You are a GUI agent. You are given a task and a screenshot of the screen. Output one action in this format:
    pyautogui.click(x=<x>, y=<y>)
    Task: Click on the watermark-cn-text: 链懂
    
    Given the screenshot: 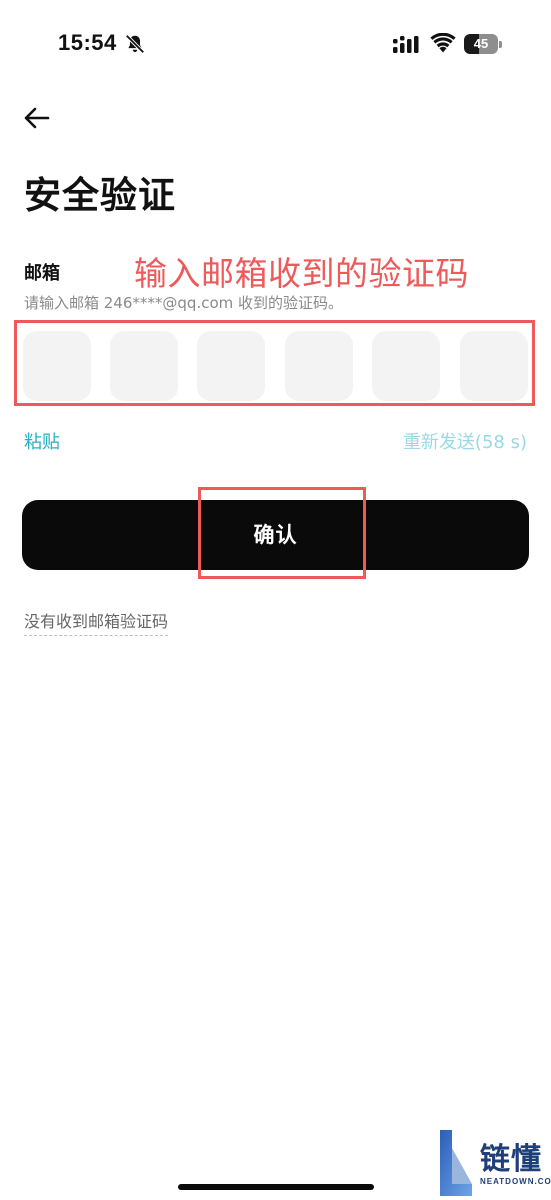 What is the action you would take?
    pyautogui.click(x=511, y=1159)
    